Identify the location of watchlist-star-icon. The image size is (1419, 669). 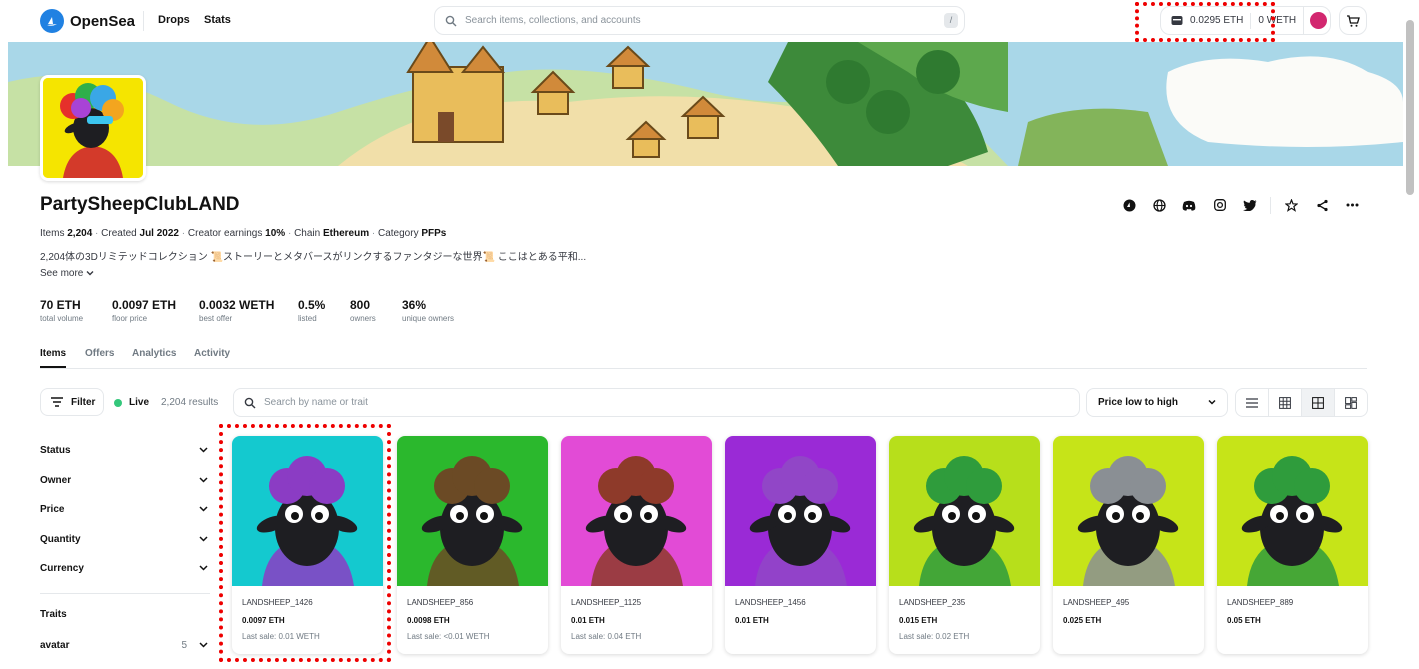
(1291, 205).